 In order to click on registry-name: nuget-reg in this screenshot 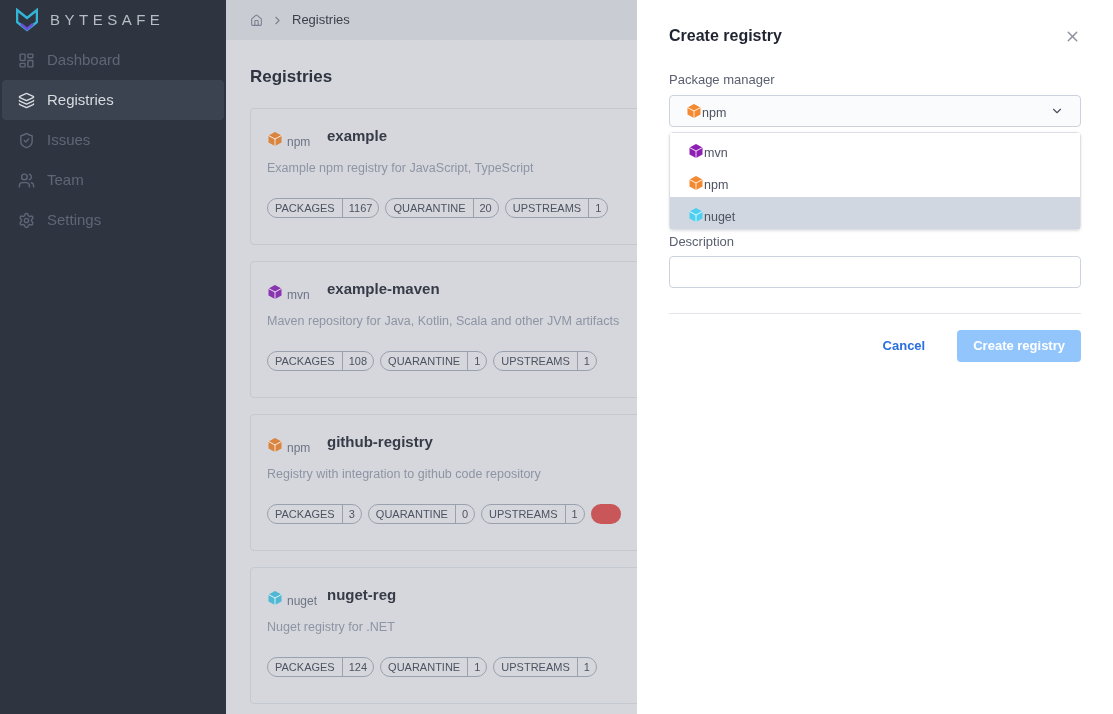, I will do `click(362, 594)`.